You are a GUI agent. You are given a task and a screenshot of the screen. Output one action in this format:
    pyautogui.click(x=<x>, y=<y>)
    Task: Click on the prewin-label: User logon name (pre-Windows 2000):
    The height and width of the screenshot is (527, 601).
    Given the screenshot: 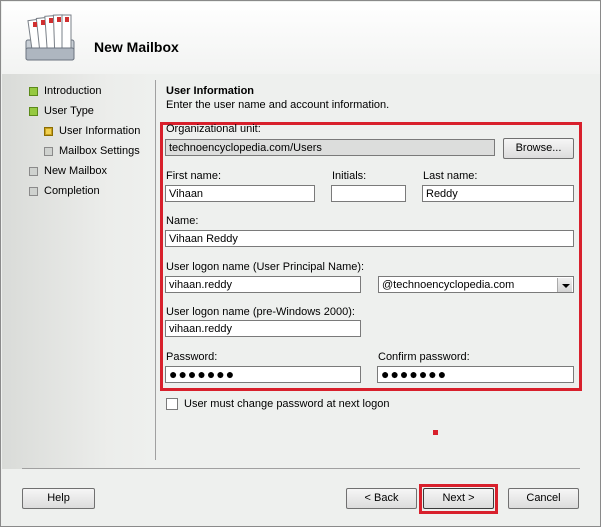 What is the action you would take?
    pyautogui.click(x=260, y=312)
    